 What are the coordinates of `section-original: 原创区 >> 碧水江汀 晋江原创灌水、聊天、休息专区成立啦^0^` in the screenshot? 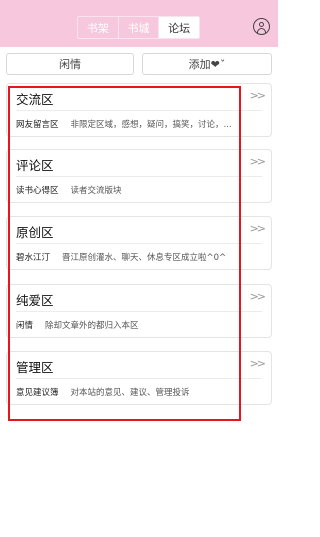 It's located at (139, 243).